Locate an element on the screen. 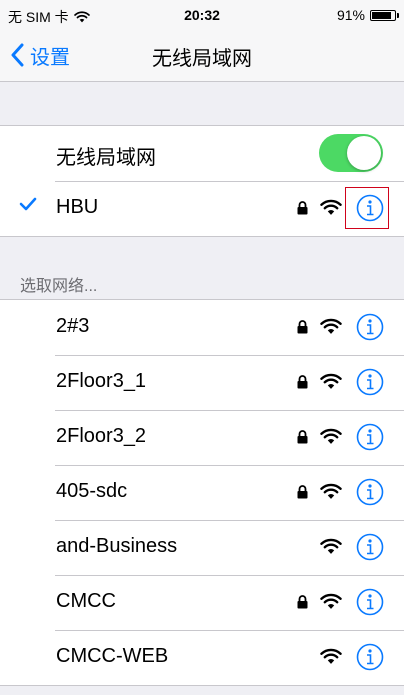  page-title: 无线局域网 is located at coordinates (202, 59).